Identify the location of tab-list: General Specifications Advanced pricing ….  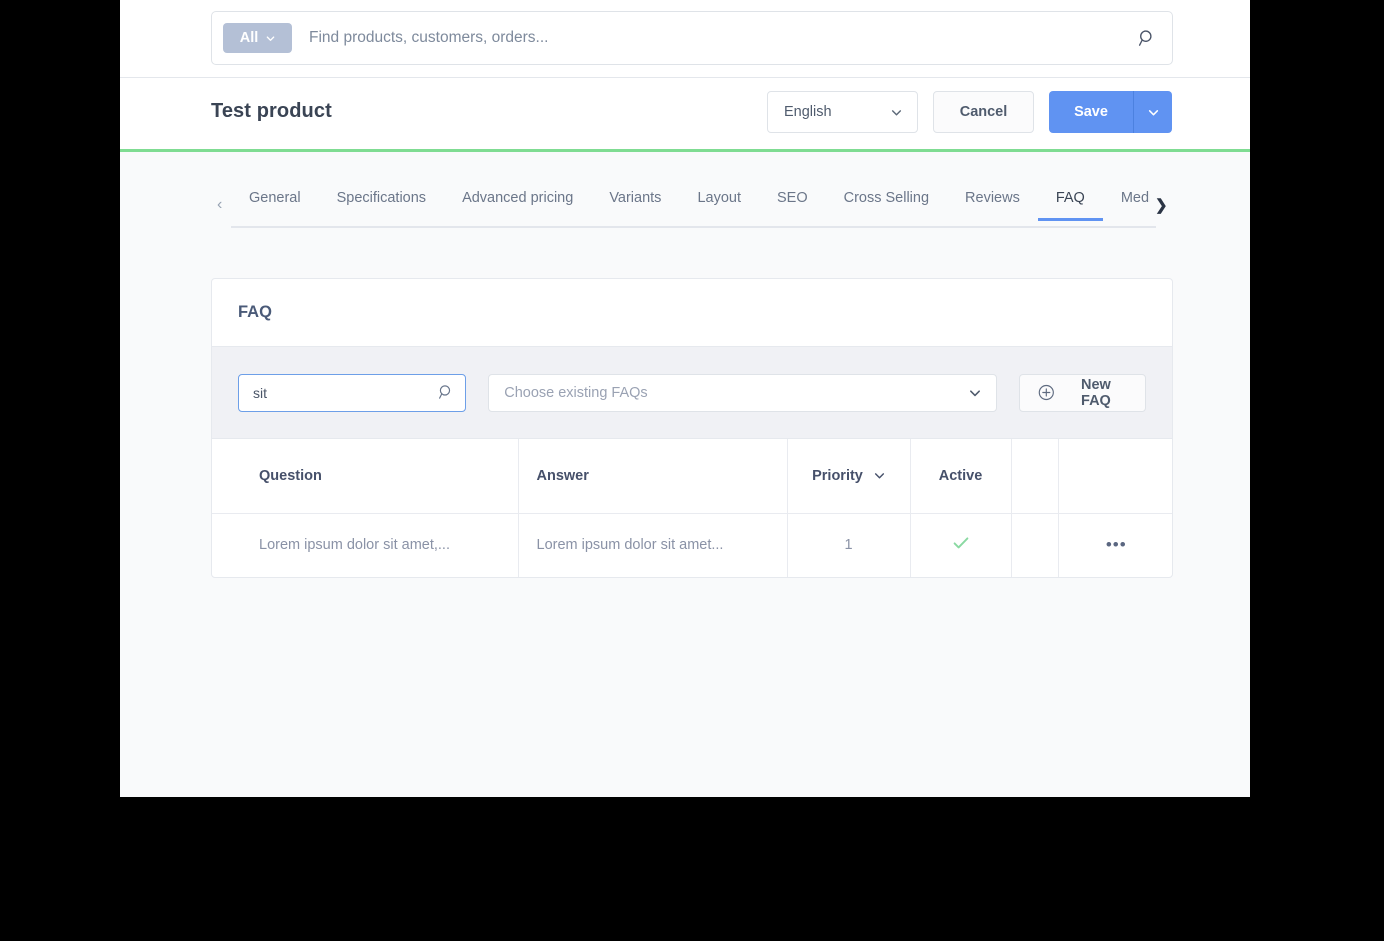
(693, 209).